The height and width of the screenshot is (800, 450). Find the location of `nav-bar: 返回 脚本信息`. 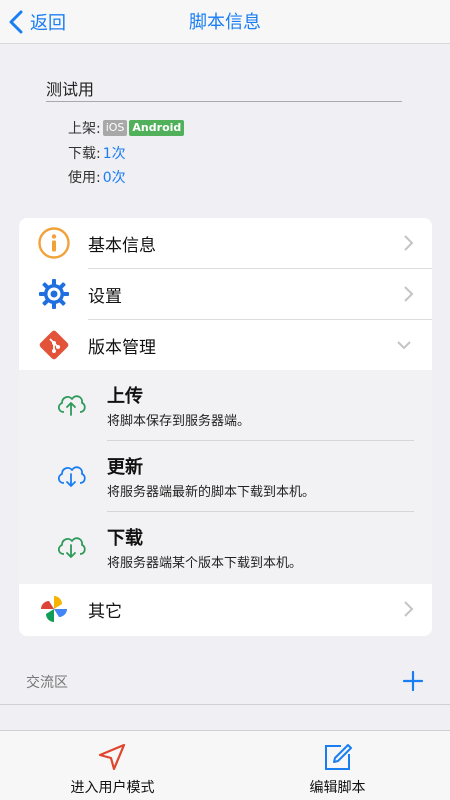

nav-bar: 返回 脚本信息 is located at coordinates (225, 22).